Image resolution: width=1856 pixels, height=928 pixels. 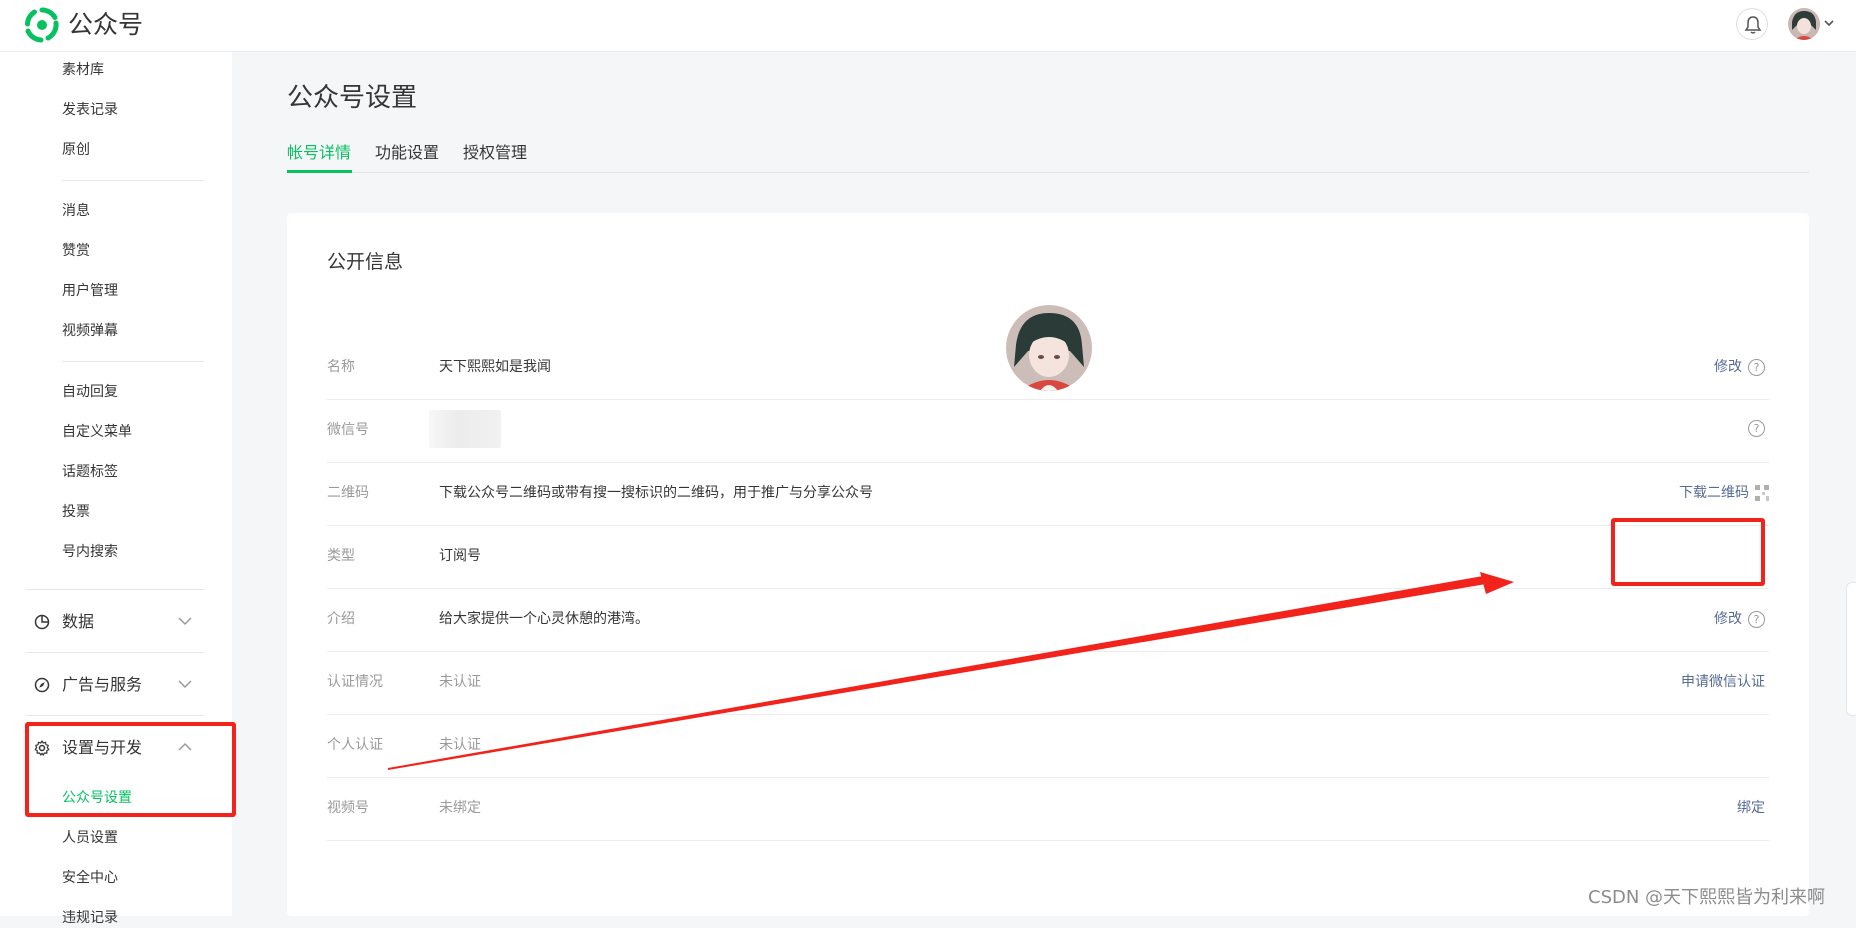 What do you see at coordinates (90, 918) in the screenshot?
I see `sidebar-item-violation-records: 违规记录` at bounding box center [90, 918].